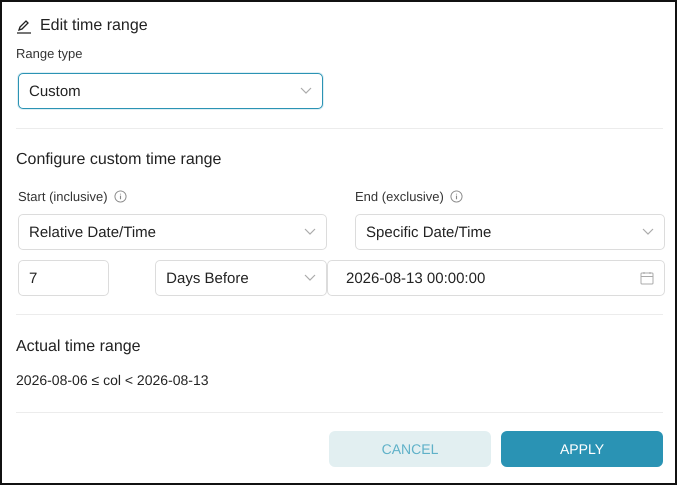 The height and width of the screenshot is (485, 677). Describe the element at coordinates (241, 278) in the screenshot. I see `unit-select: Days Before` at that location.